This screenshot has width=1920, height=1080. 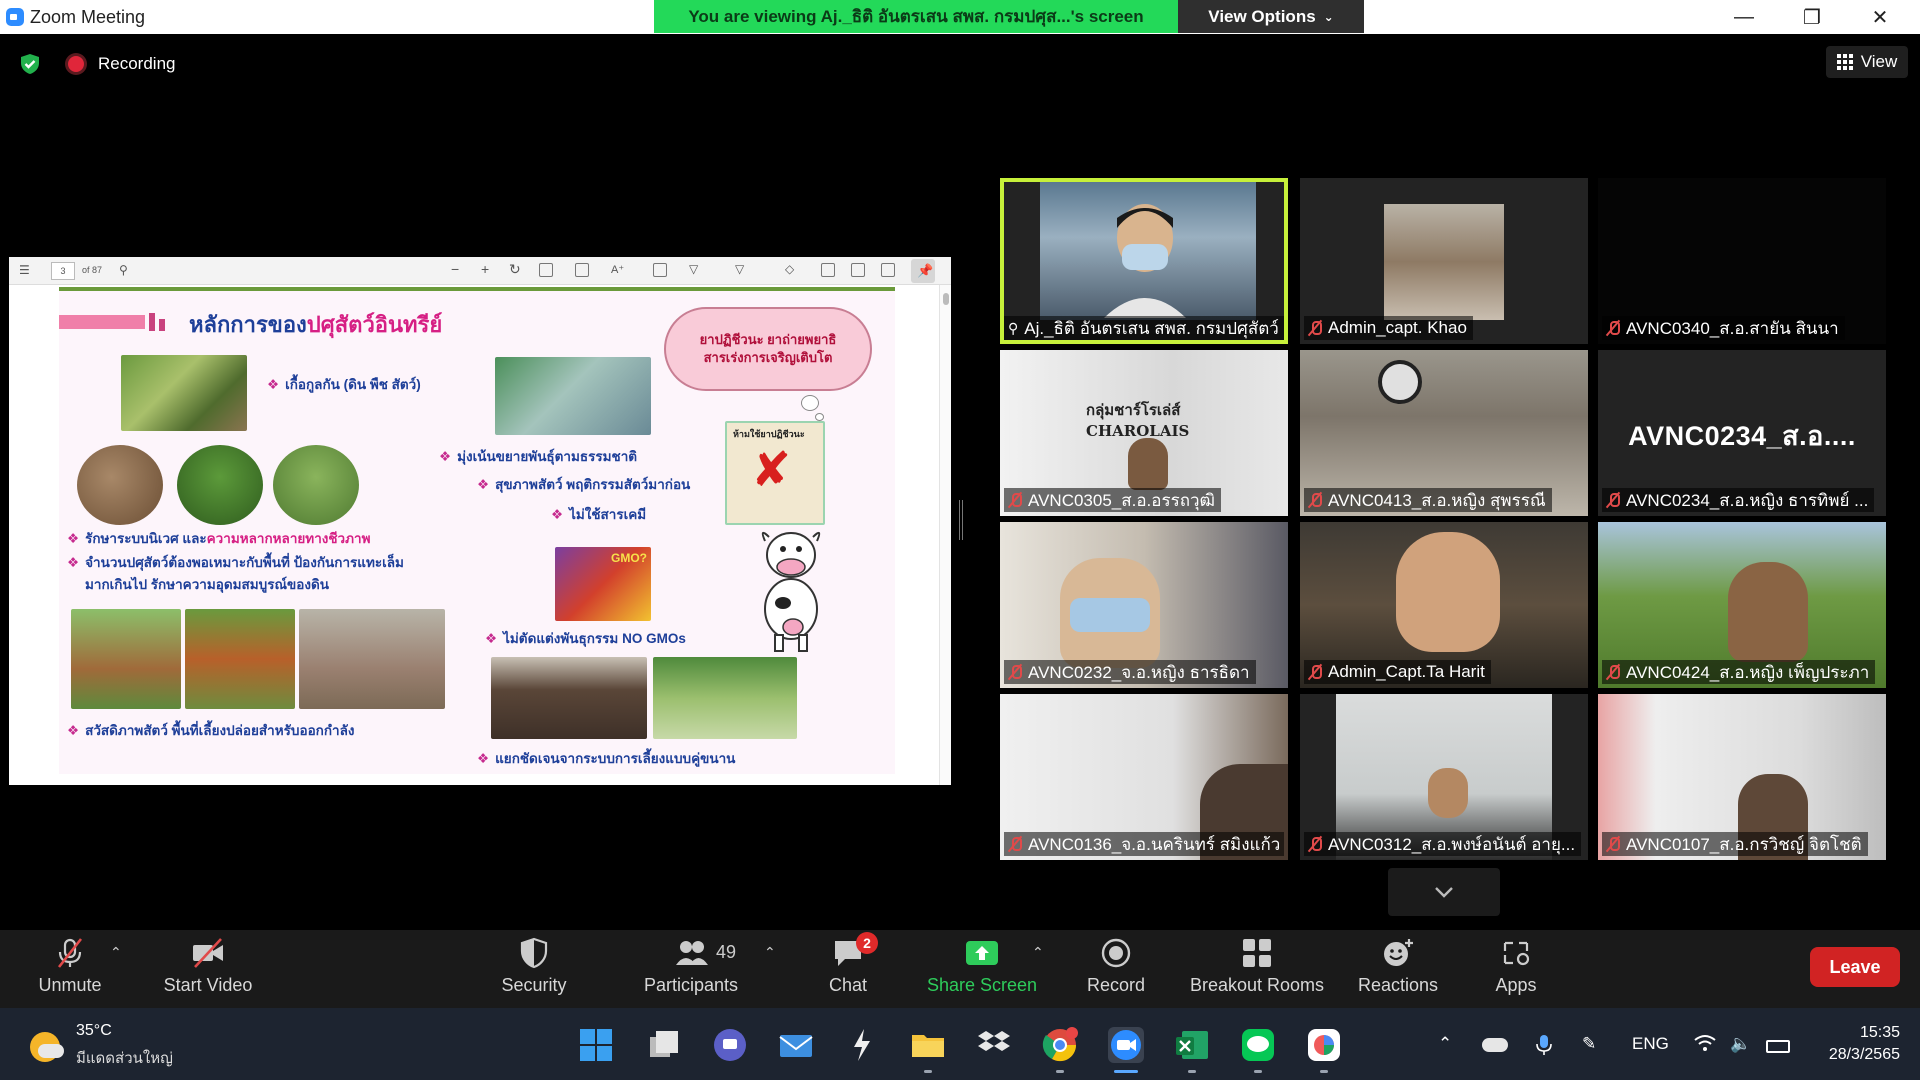 I want to click on splitter-handle, so click(x=961, y=520).